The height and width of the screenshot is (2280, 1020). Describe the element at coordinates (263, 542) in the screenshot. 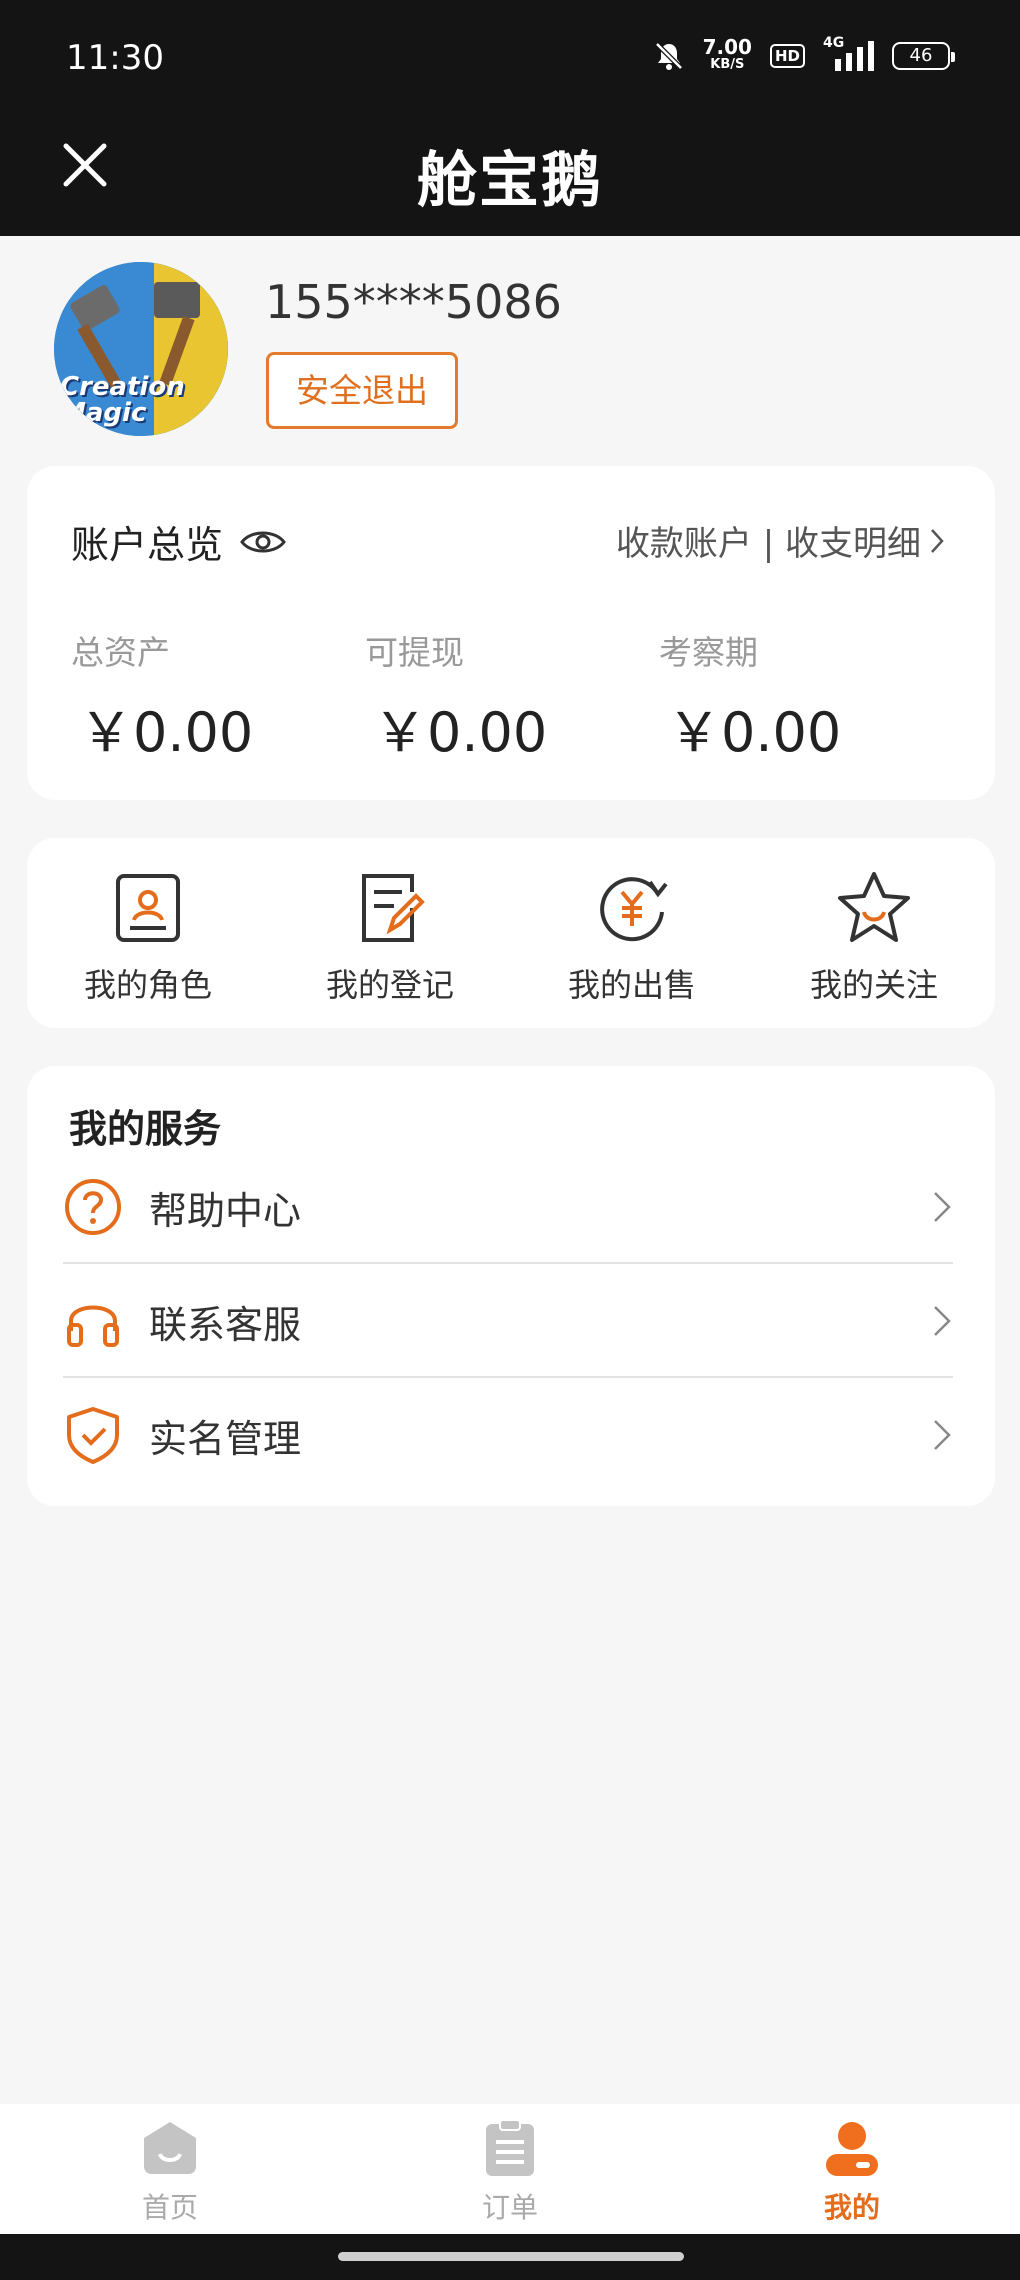

I see `eye-icon` at that location.